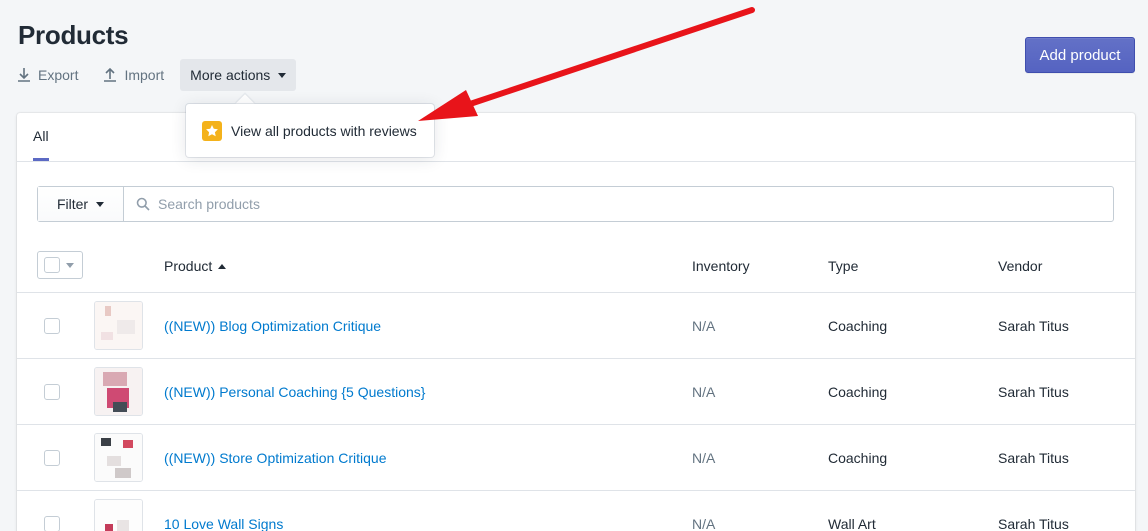 The height and width of the screenshot is (531, 1148). What do you see at coordinates (110, 74) in the screenshot?
I see `upload-icon` at bounding box center [110, 74].